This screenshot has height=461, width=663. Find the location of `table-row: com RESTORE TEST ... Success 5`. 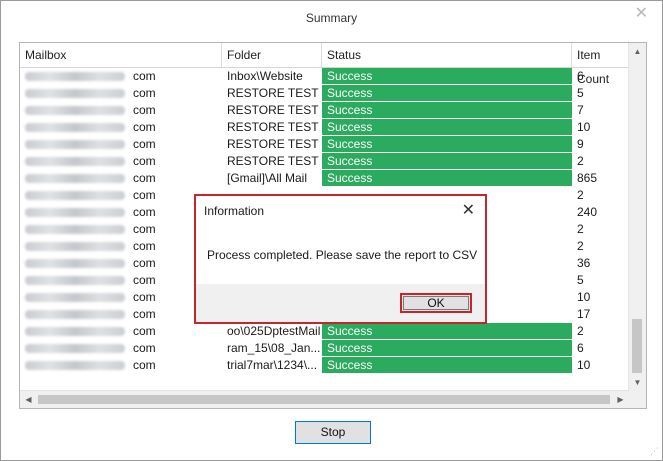

table-row: com RESTORE TEST ... Success 5 is located at coordinates (324, 93).